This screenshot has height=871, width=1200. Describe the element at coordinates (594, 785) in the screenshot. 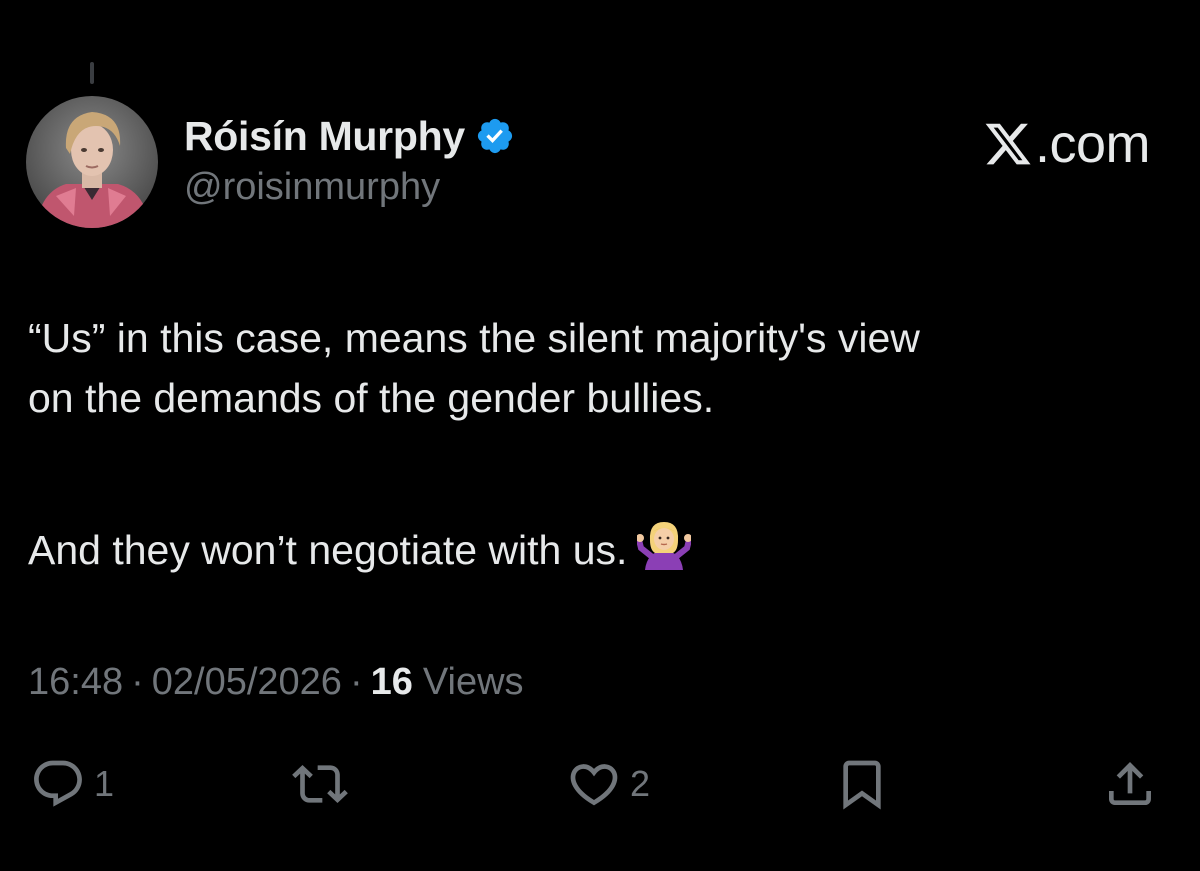

I see `heart-icon` at that location.